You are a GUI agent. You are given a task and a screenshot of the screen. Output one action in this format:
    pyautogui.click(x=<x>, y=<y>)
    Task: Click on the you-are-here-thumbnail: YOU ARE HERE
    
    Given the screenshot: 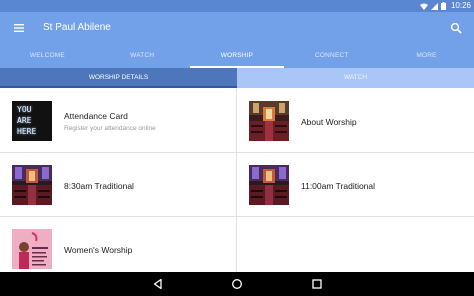 What is the action you would take?
    pyautogui.click(x=32, y=121)
    